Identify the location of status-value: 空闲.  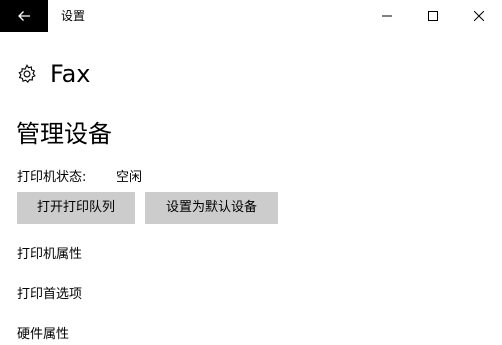
(129, 177).